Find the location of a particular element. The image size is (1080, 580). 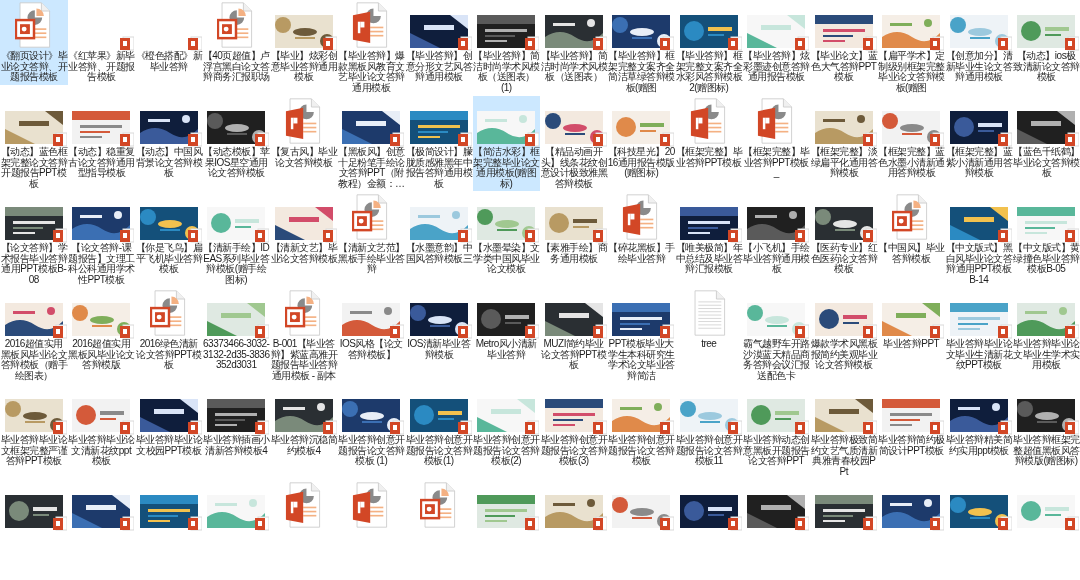

file-item: 【扁平学术】定制级别框架完整毕业论文答辩模板(赠图 is located at coordinates (911, 47).